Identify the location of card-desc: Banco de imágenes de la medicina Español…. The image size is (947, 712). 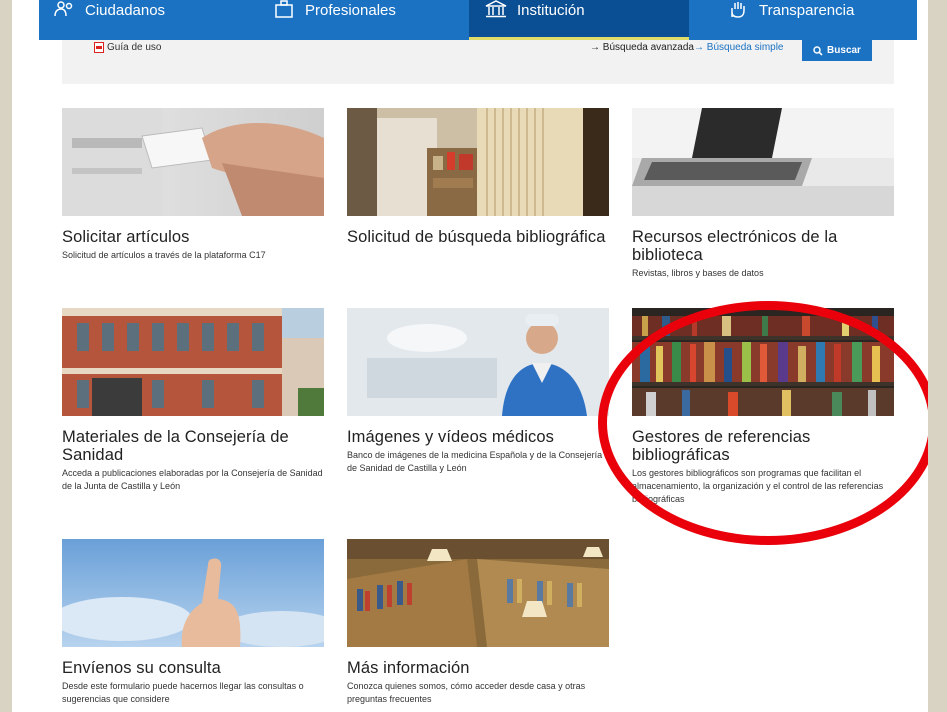
(475, 461).